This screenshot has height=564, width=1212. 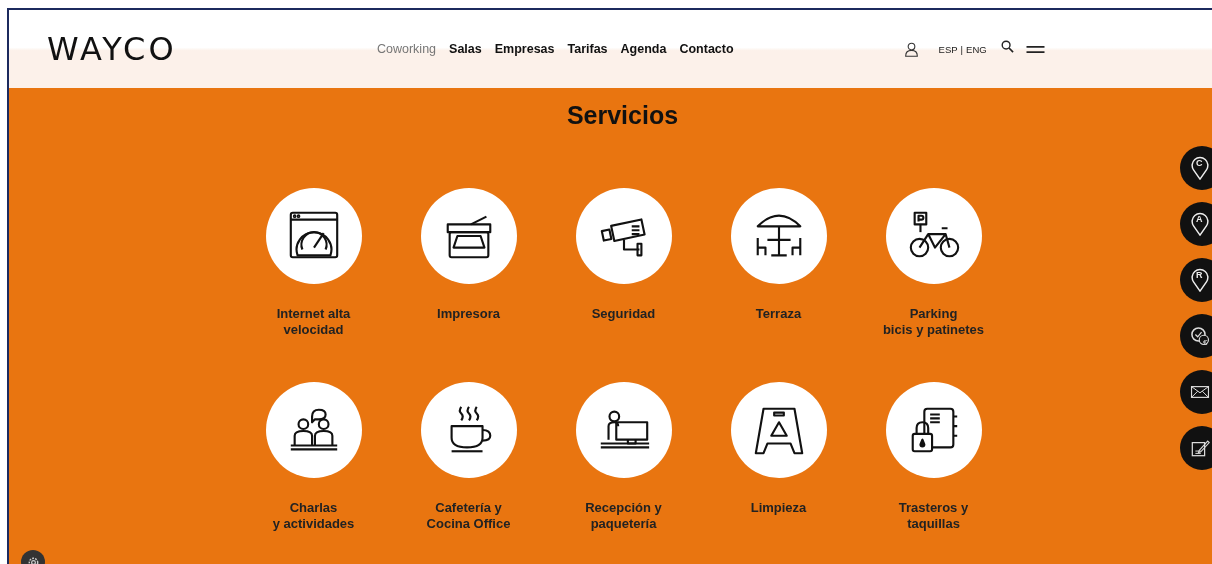 What do you see at coordinates (313, 322) in the screenshot?
I see `service-label: Internet alta velocidad` at bounding box center [313, 322].